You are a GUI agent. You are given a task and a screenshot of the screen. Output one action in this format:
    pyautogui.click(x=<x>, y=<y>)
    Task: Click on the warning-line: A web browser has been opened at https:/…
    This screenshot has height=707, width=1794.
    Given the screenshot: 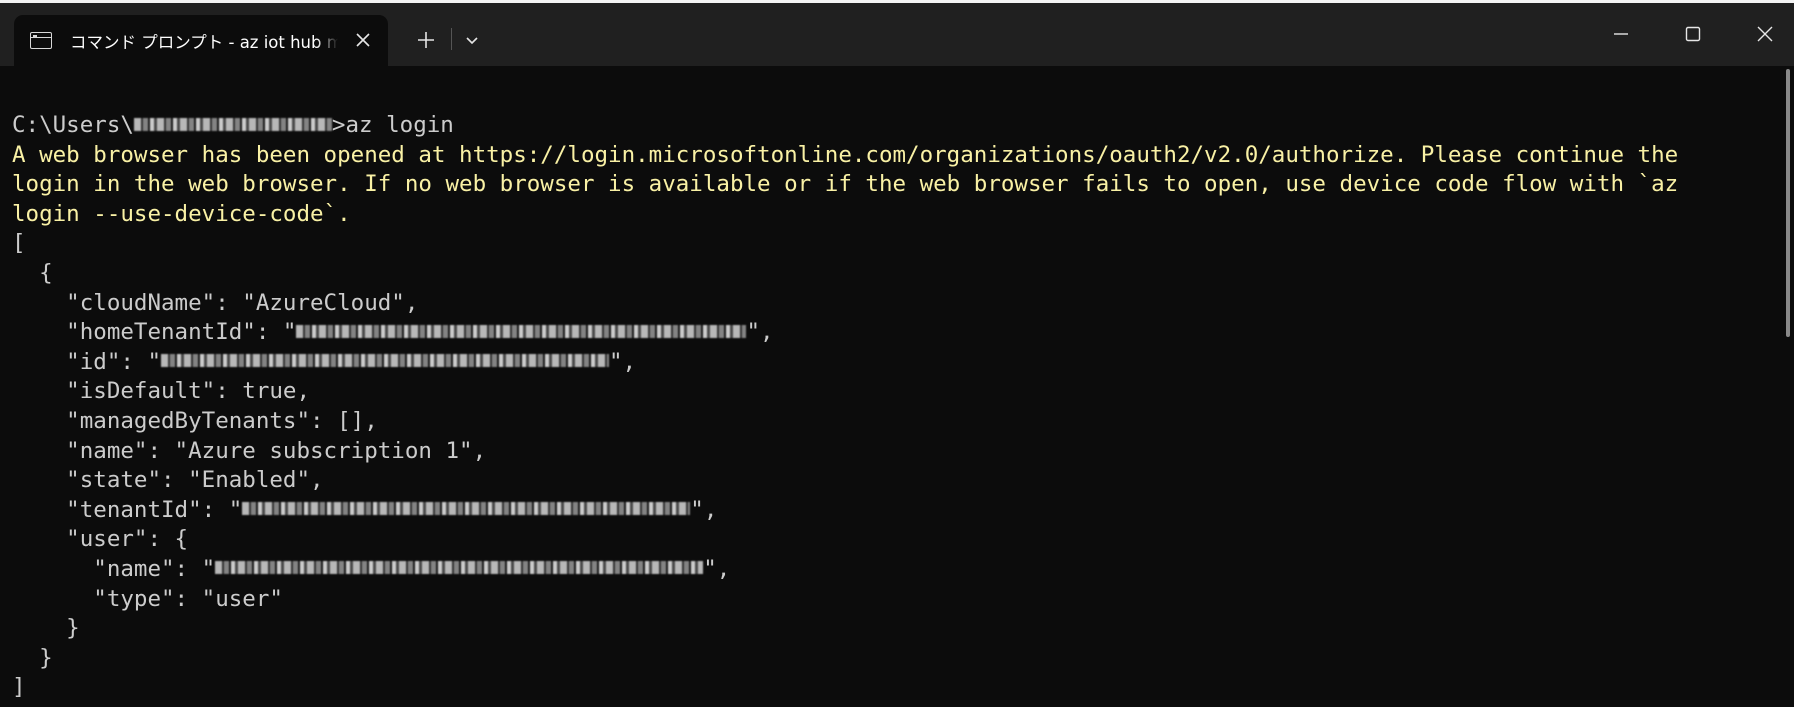 What is the action you would take?
    pyautogui.click(x=845, y=154)
    